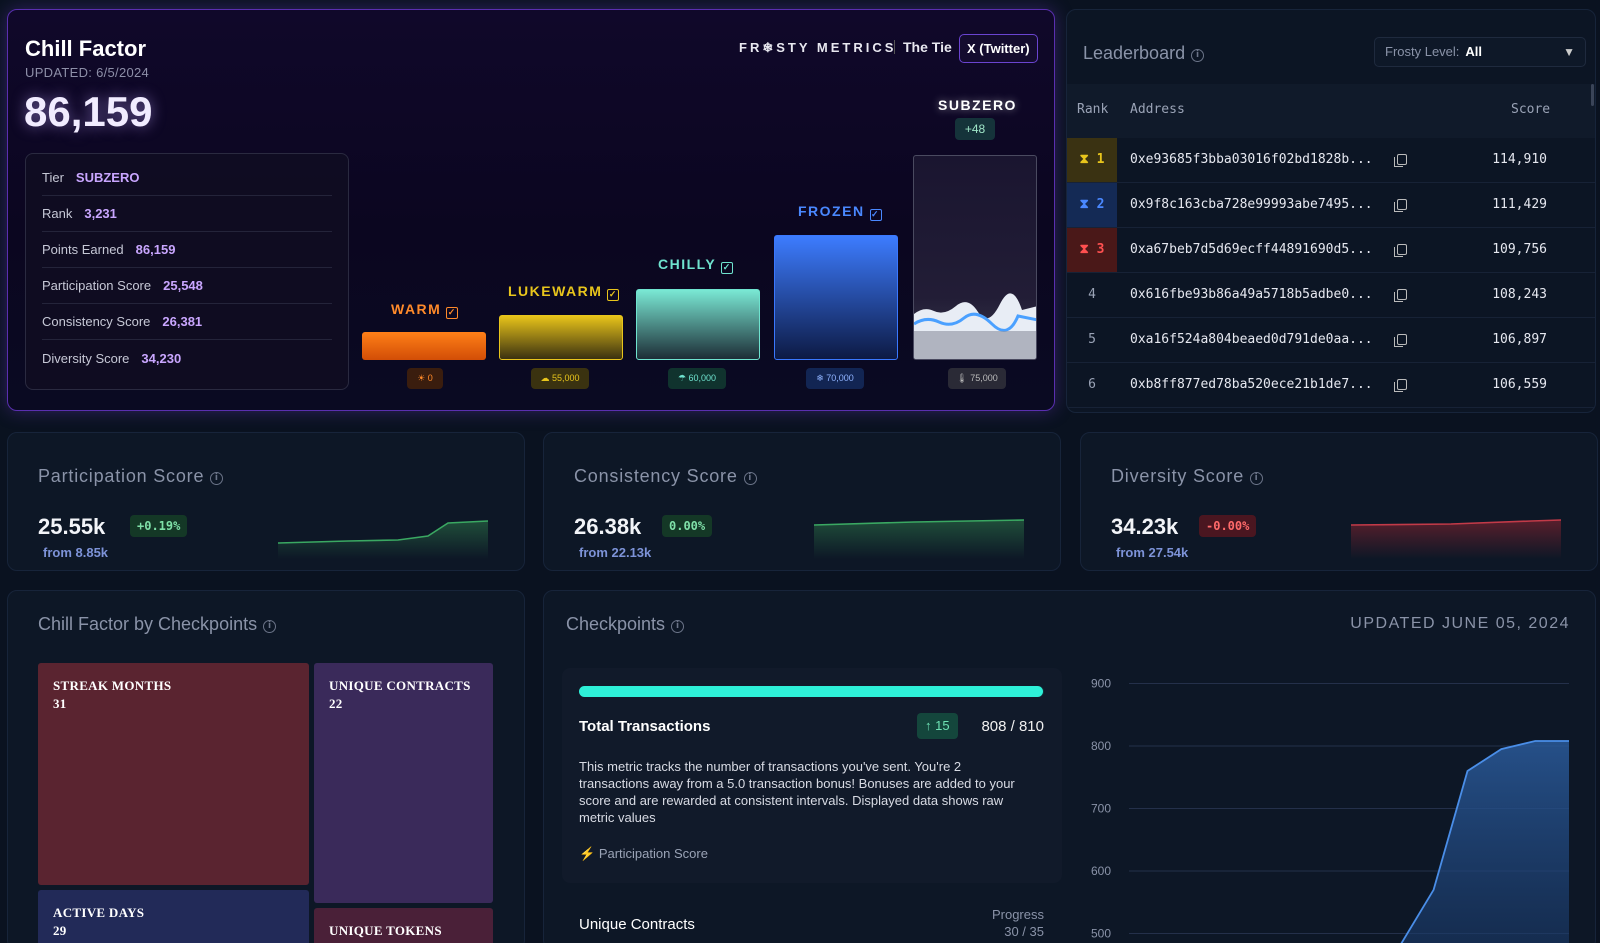 This screenshot has height=943, width=1600. What do you see at coordinates (894, 47) in the screenshot?
I see `brand-divider` at bounding box center [894, 47].